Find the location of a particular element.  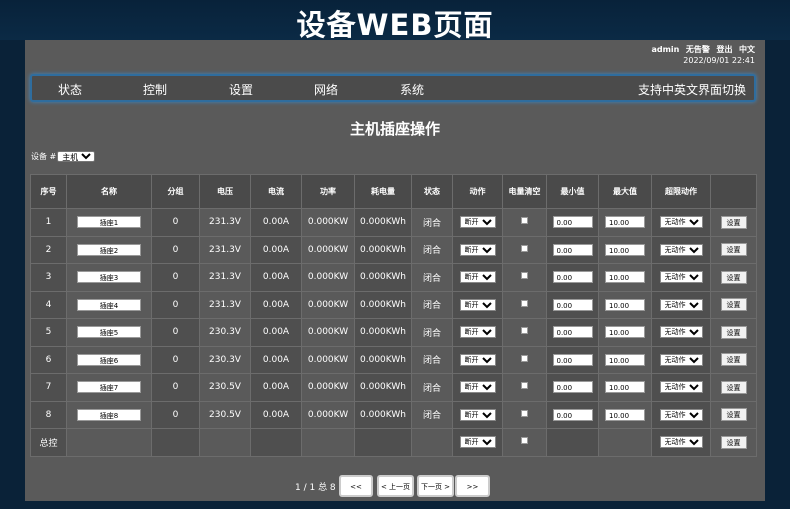

name-input: 插座7 is located at coordinates (109, 387).